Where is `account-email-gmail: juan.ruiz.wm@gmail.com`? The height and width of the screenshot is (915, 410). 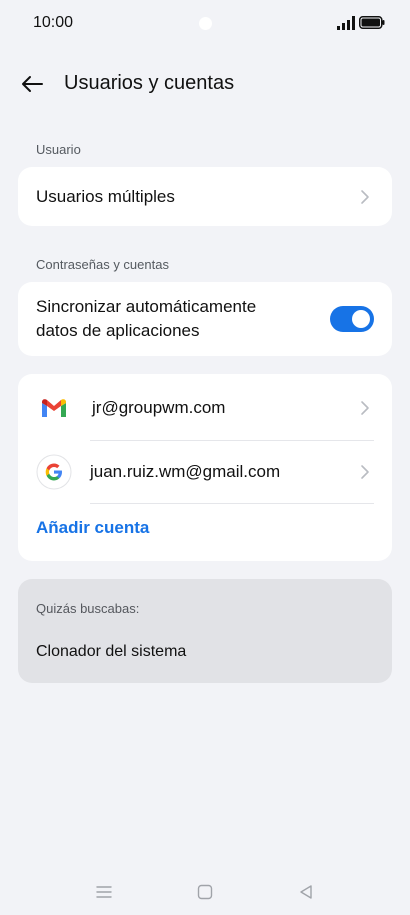
account-email-gmail: juan.ruiz.wm@gmail.com is located at coordinates (185, 471).